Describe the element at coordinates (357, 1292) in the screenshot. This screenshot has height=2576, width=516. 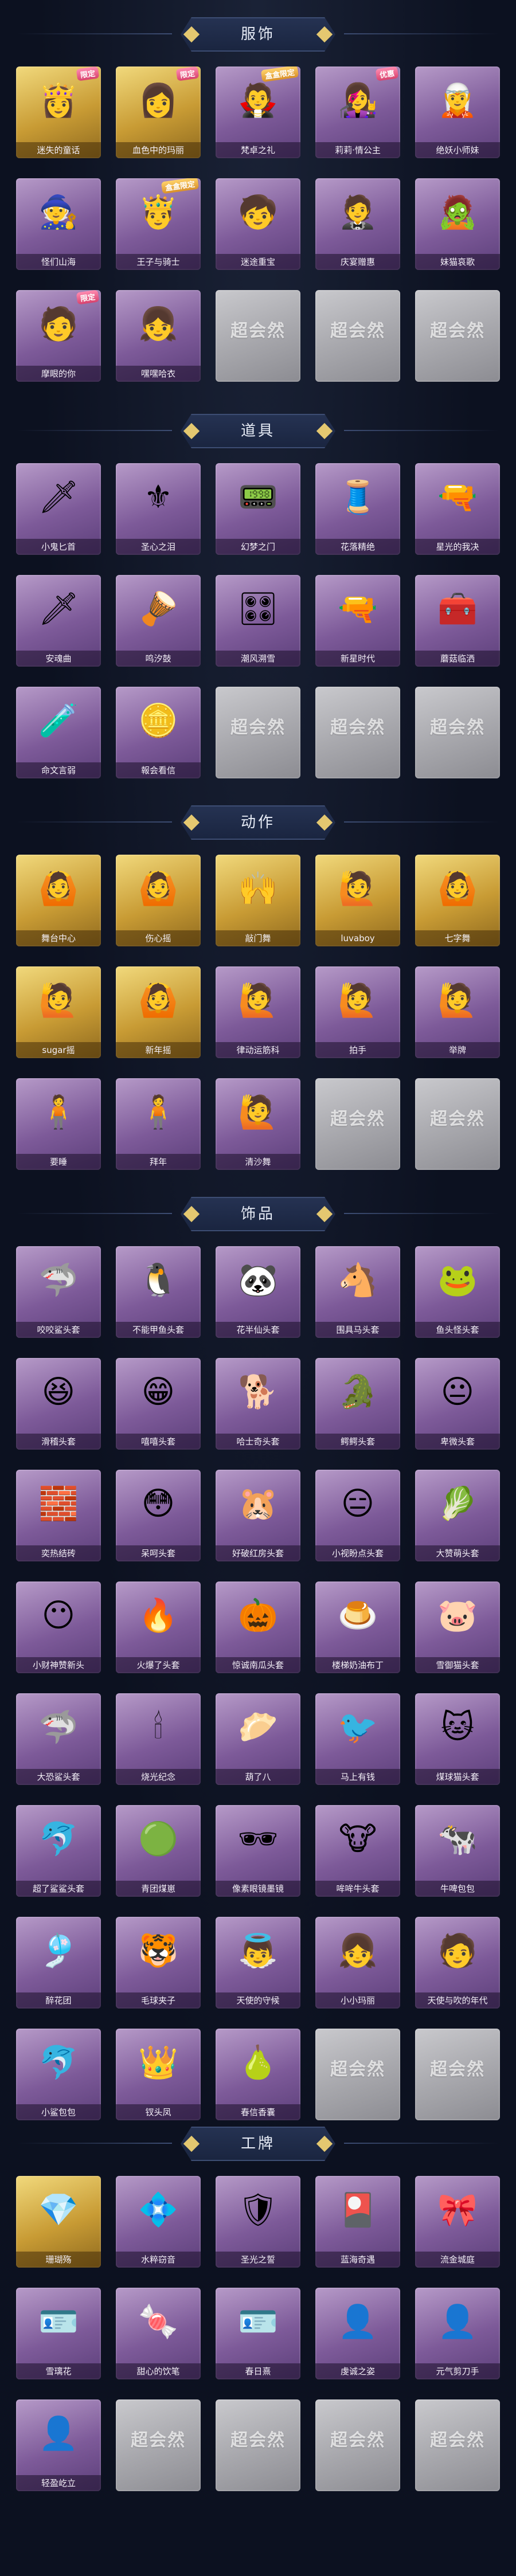
I see `item-card: 🐴超会然围具马头套` at that location.